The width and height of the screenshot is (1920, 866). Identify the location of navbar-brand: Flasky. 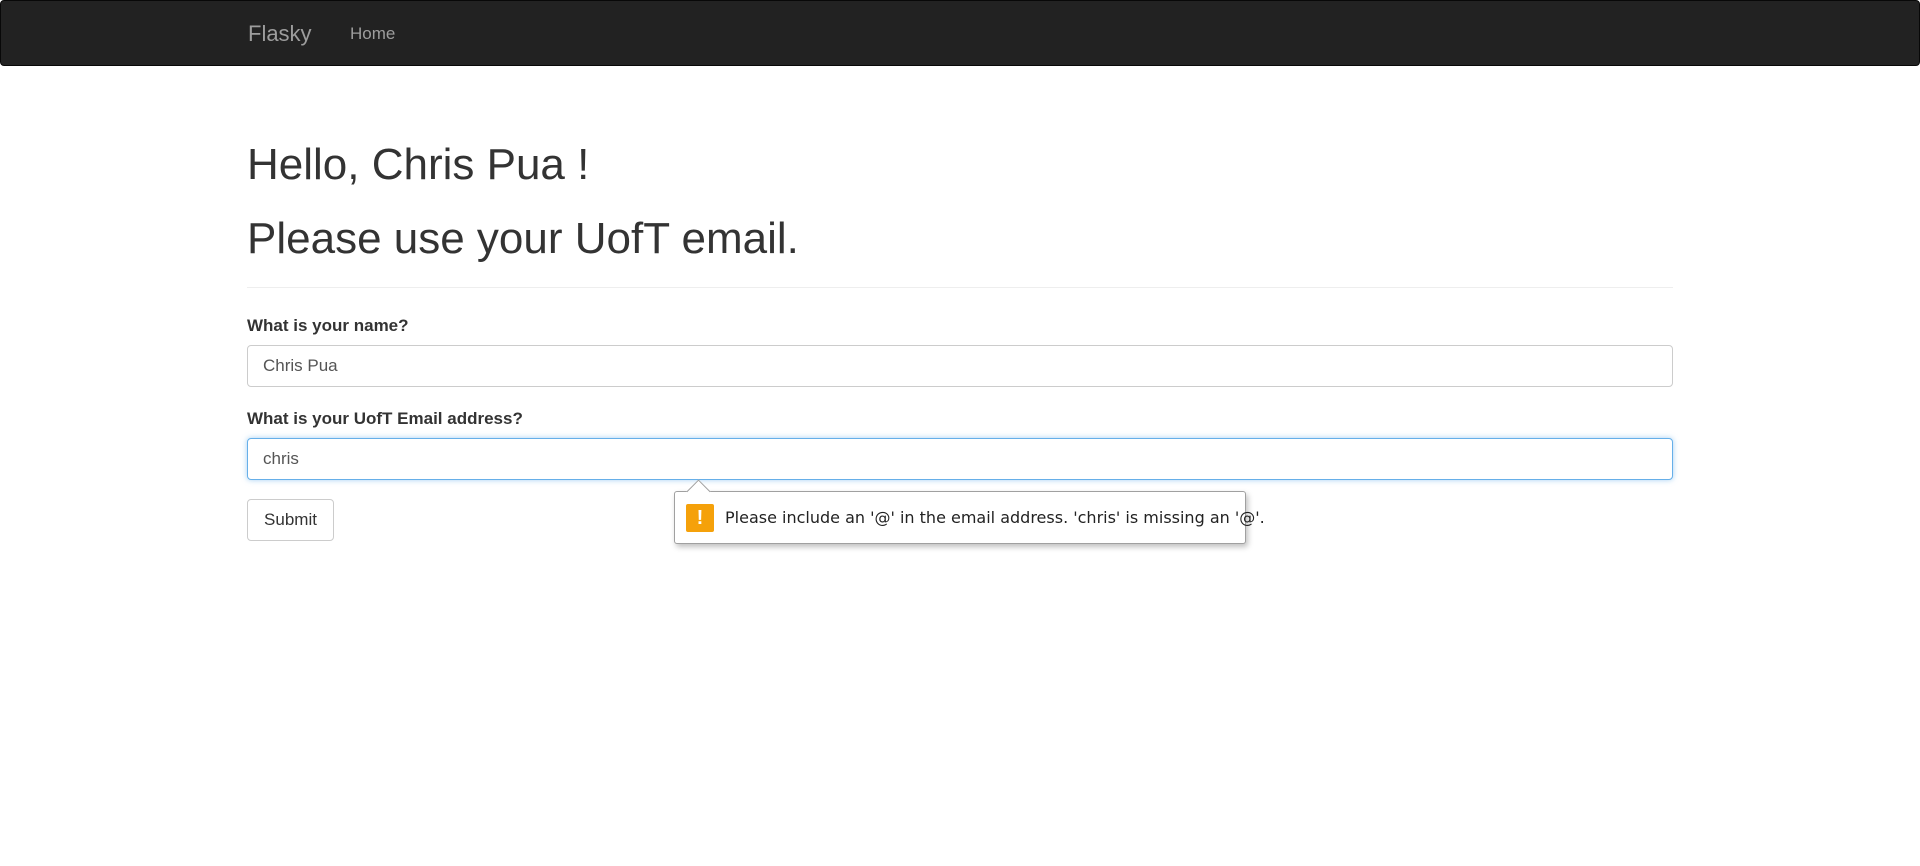
(280, 34).